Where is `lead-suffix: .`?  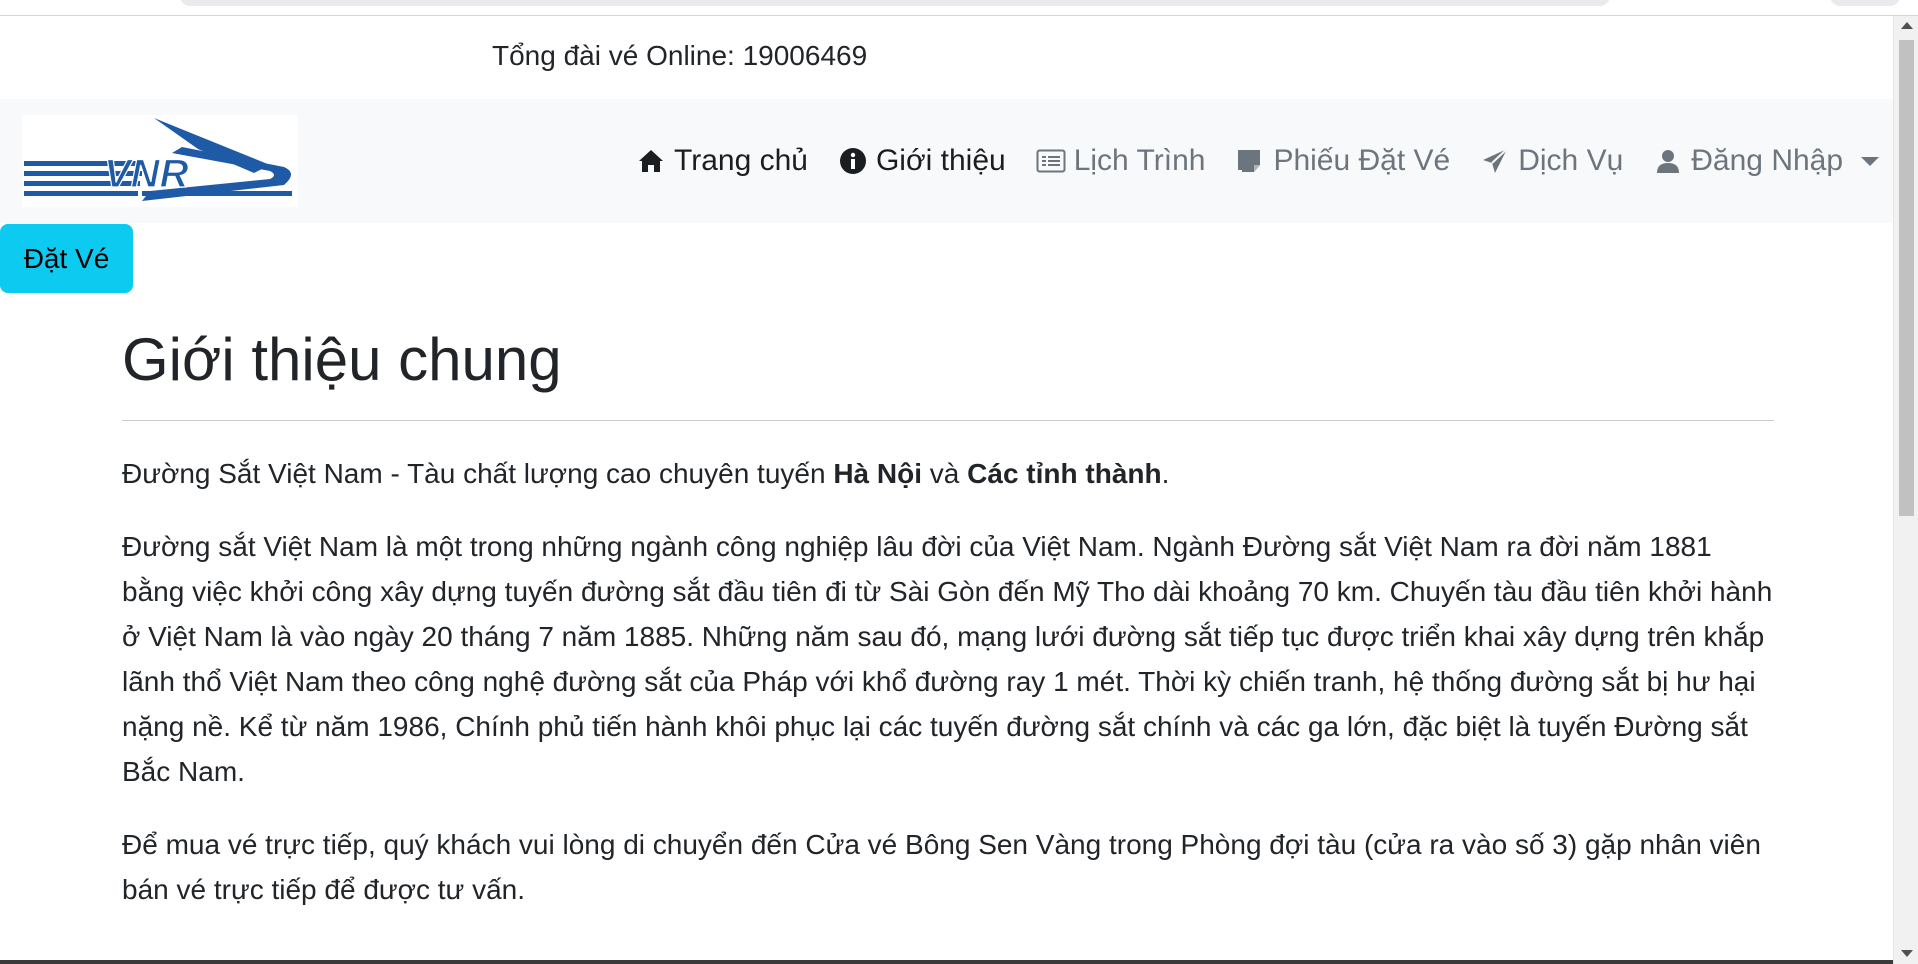
lead-suffix: . is located at coordinates (1165, 473).